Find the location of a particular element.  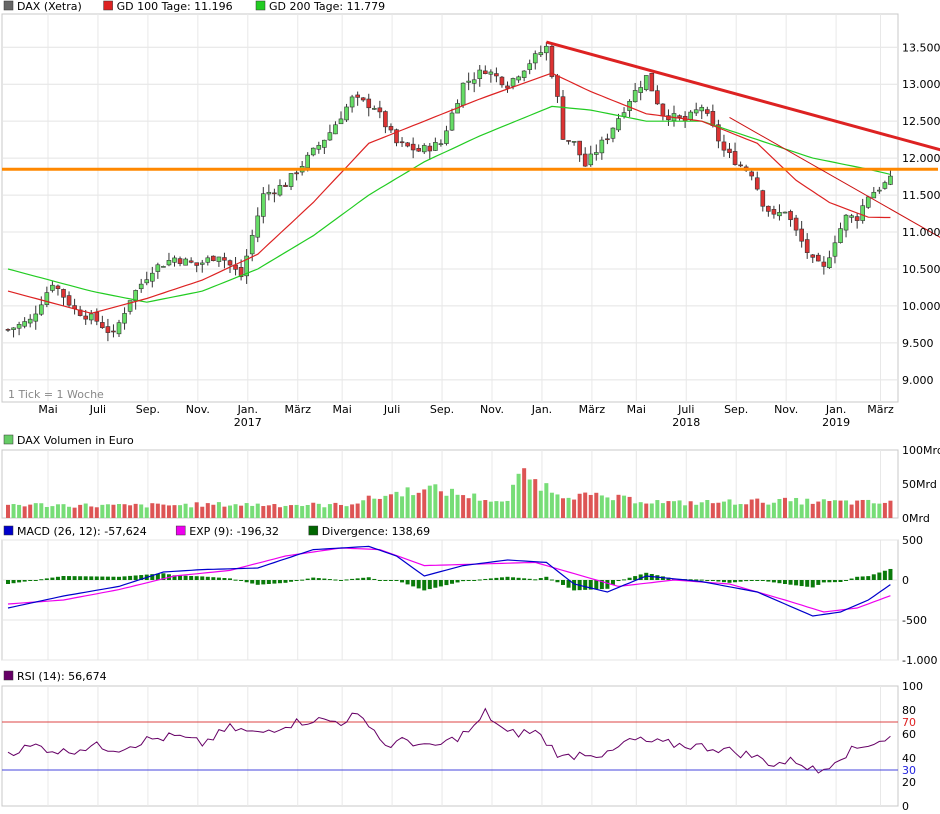

panel-frame is located at coordinates (450, 746).